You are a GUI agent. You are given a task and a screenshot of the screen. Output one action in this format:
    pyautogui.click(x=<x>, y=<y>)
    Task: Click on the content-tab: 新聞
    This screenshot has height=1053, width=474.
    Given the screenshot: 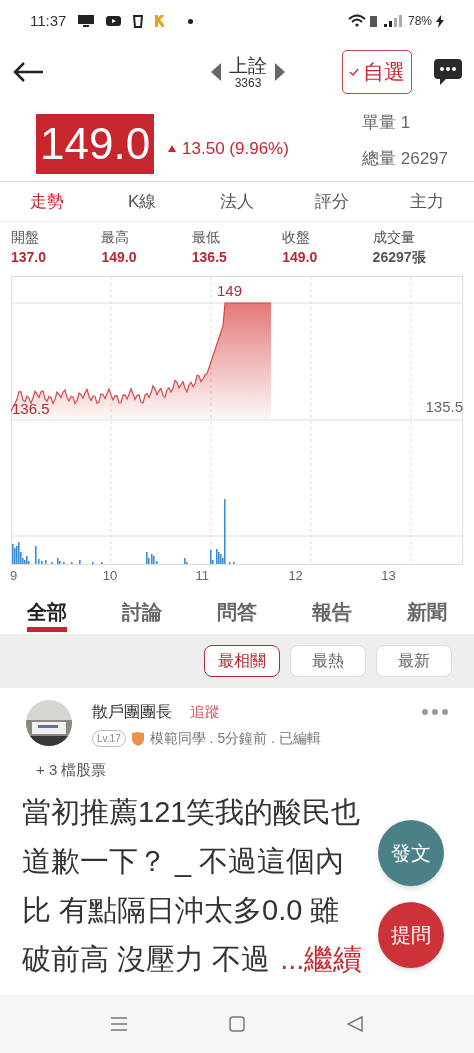 What is the action you would take?
    pyautogui.click(x=426, y=611)
    